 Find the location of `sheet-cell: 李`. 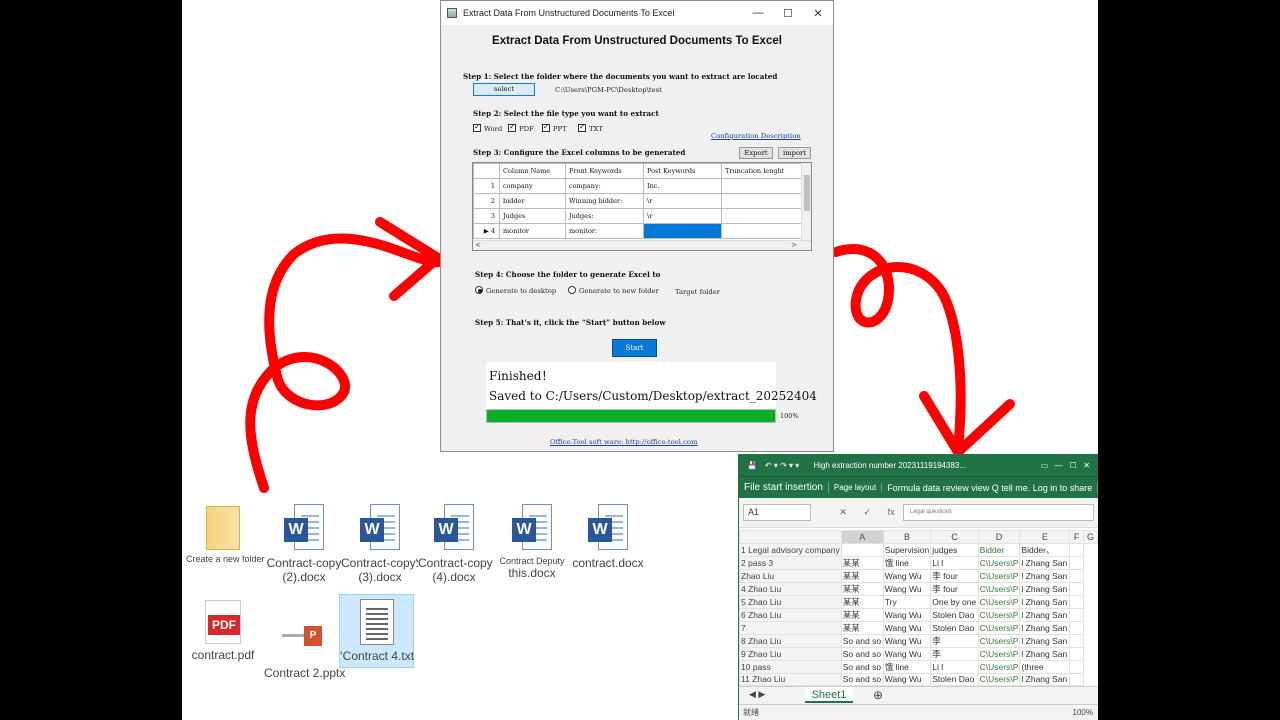

sheet-cell: 李 is located at coordinates (954, 640).